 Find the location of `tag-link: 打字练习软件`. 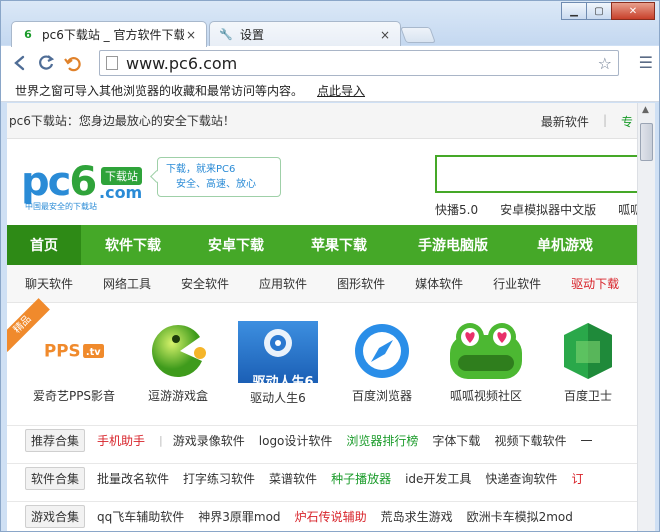

tag-link: 打字练习软件 is located at coordinates (219, 478).